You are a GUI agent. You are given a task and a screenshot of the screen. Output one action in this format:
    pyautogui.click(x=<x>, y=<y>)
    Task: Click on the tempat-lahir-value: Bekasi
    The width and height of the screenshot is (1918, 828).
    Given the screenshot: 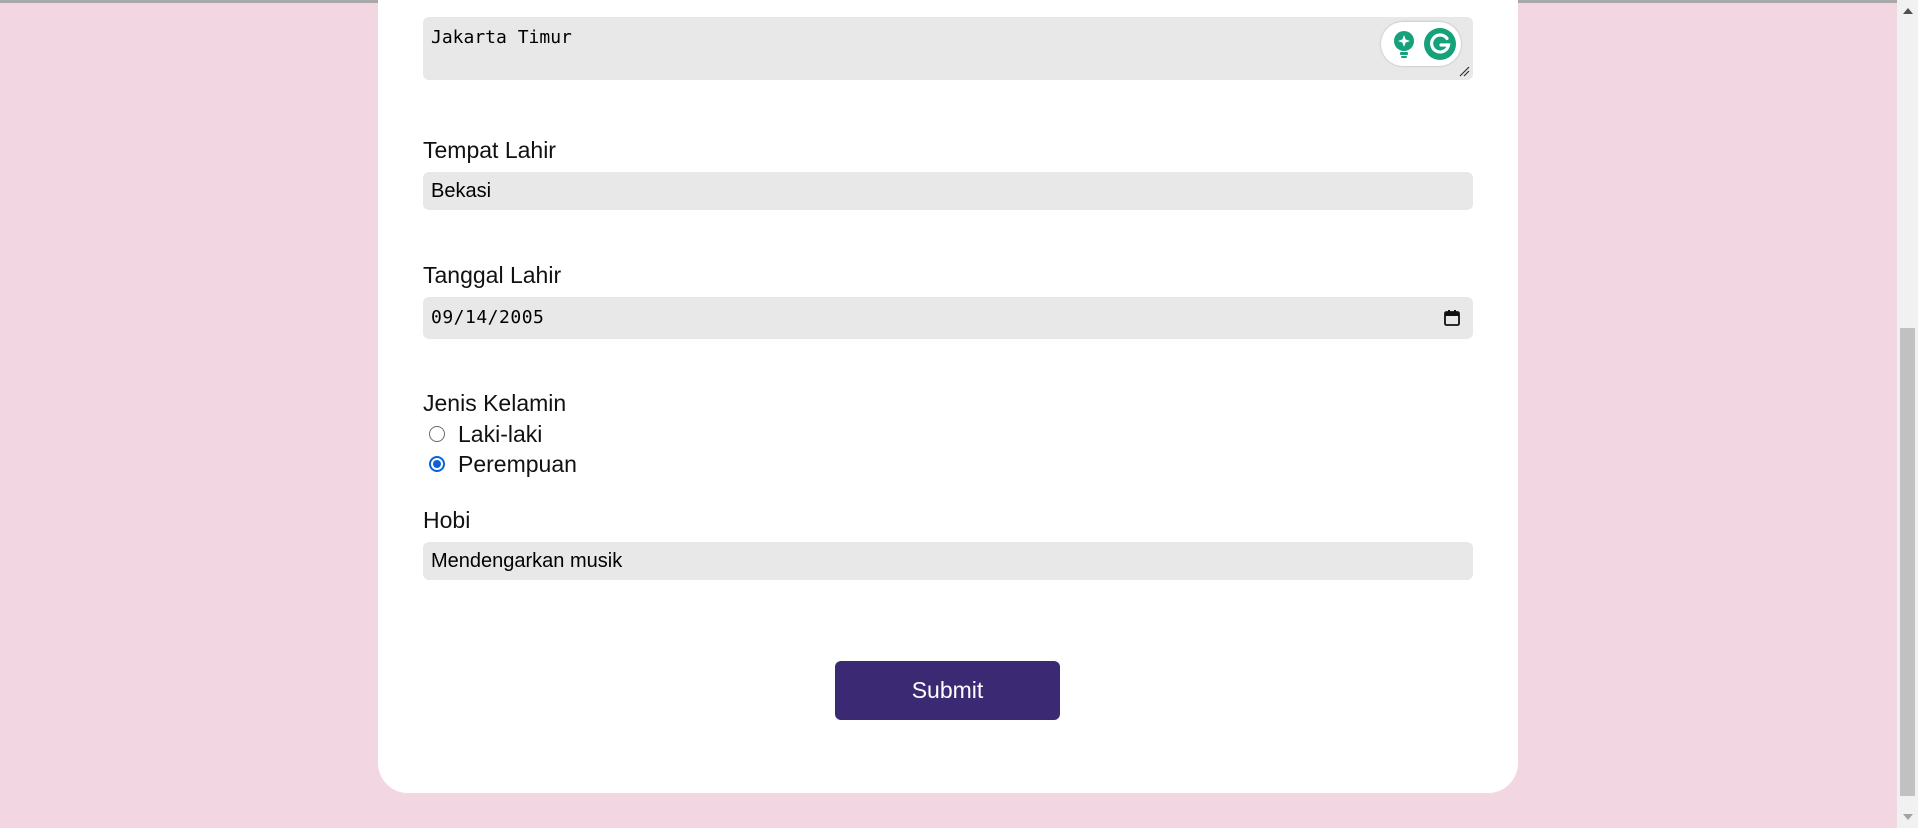 What is the action you would take?
    pyautogui.click(x=461, y=191)
    